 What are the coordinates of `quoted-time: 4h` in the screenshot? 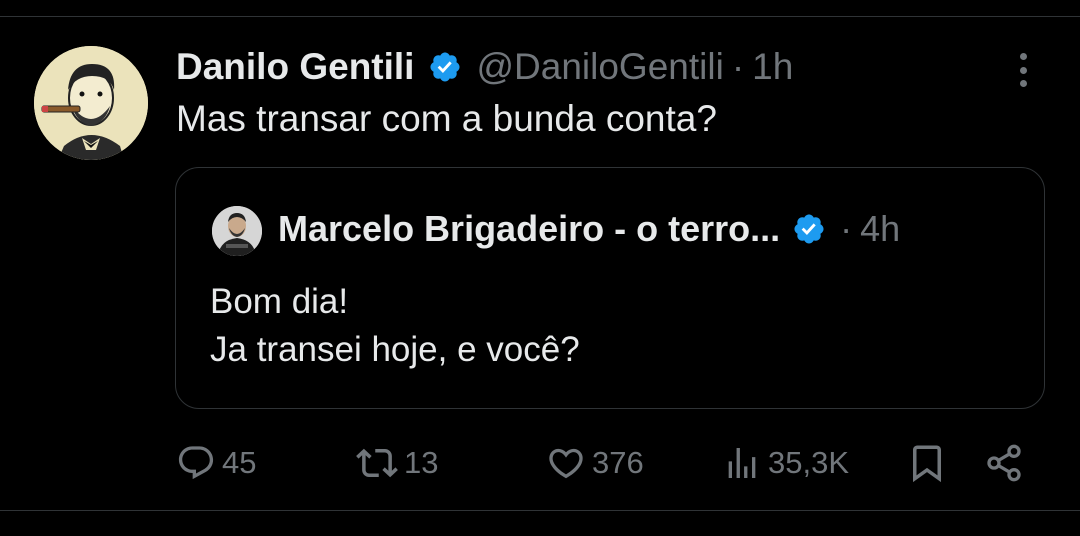 It's located at (880, 229).